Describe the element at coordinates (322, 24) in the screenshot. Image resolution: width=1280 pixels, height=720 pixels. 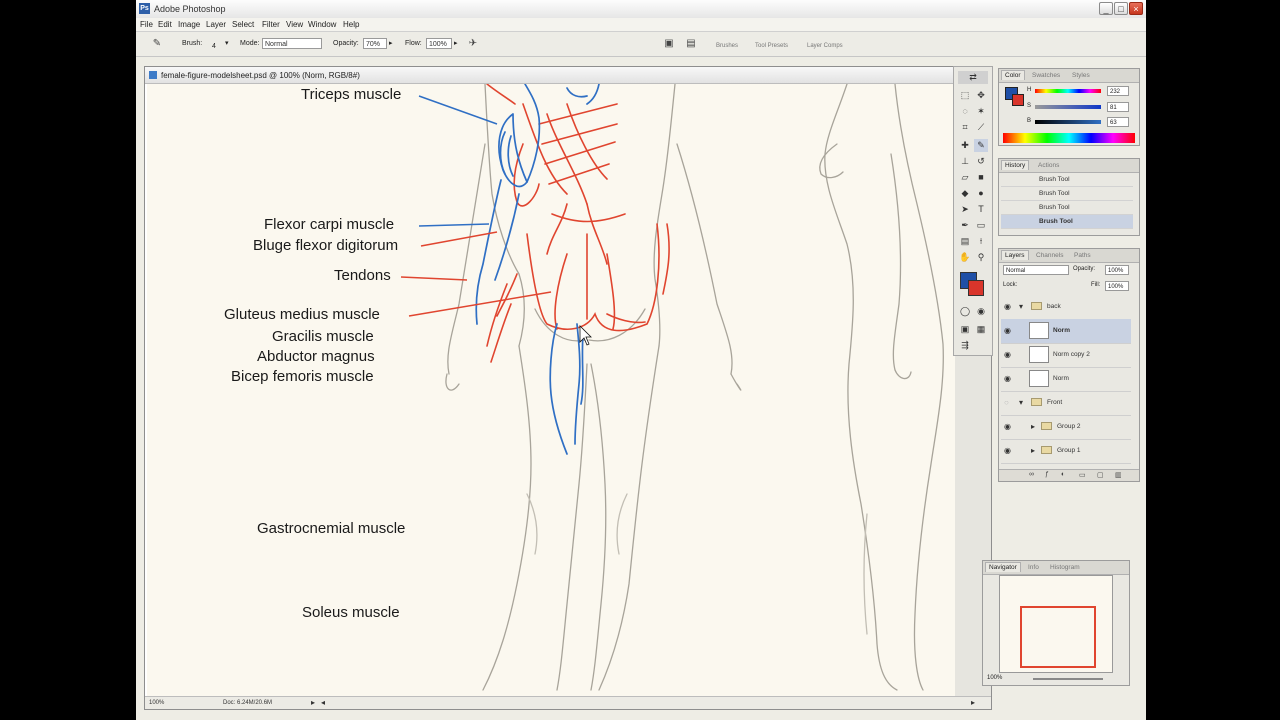
I see `menu-window: Window` at that location.